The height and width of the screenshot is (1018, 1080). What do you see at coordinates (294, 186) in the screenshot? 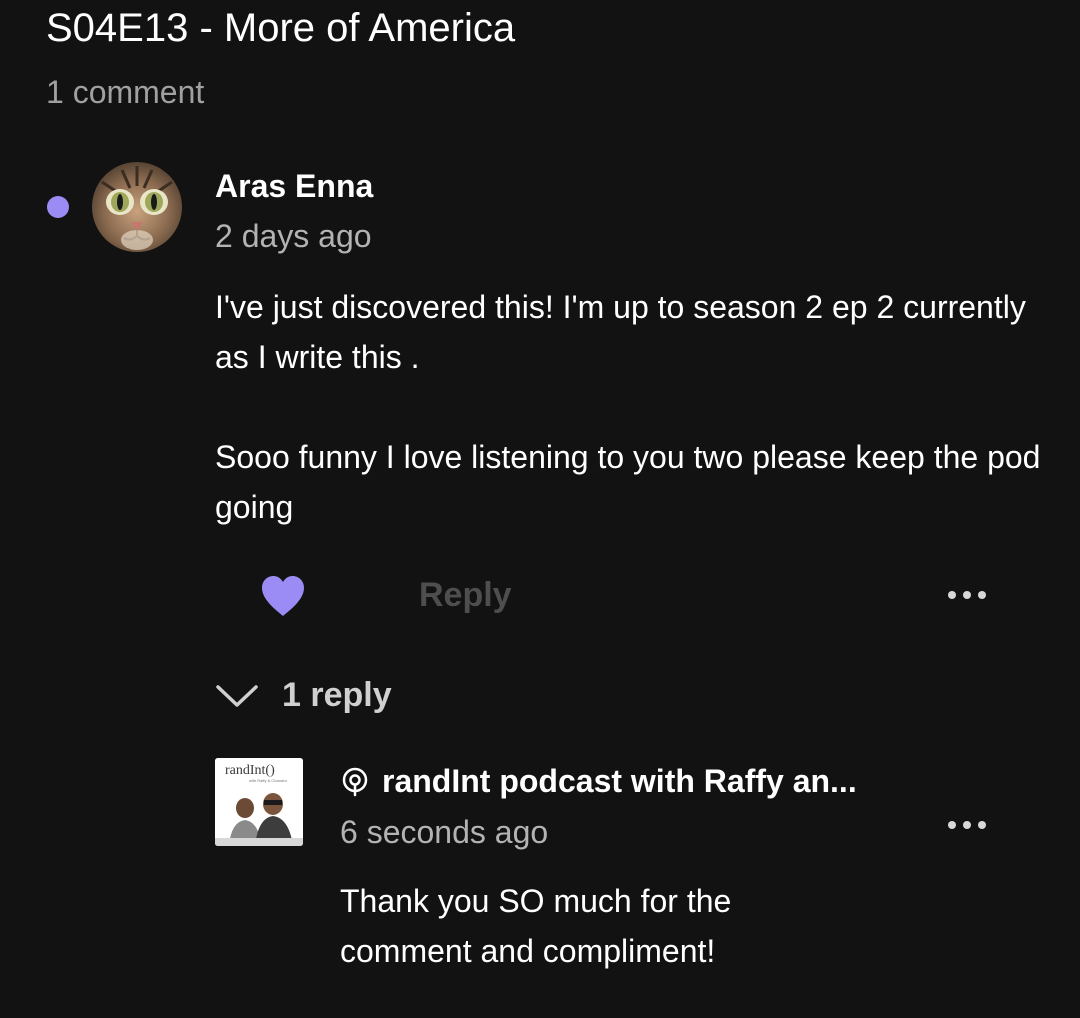
I see `commenter-name: Aras Enna` at bounding box center [294, 186].